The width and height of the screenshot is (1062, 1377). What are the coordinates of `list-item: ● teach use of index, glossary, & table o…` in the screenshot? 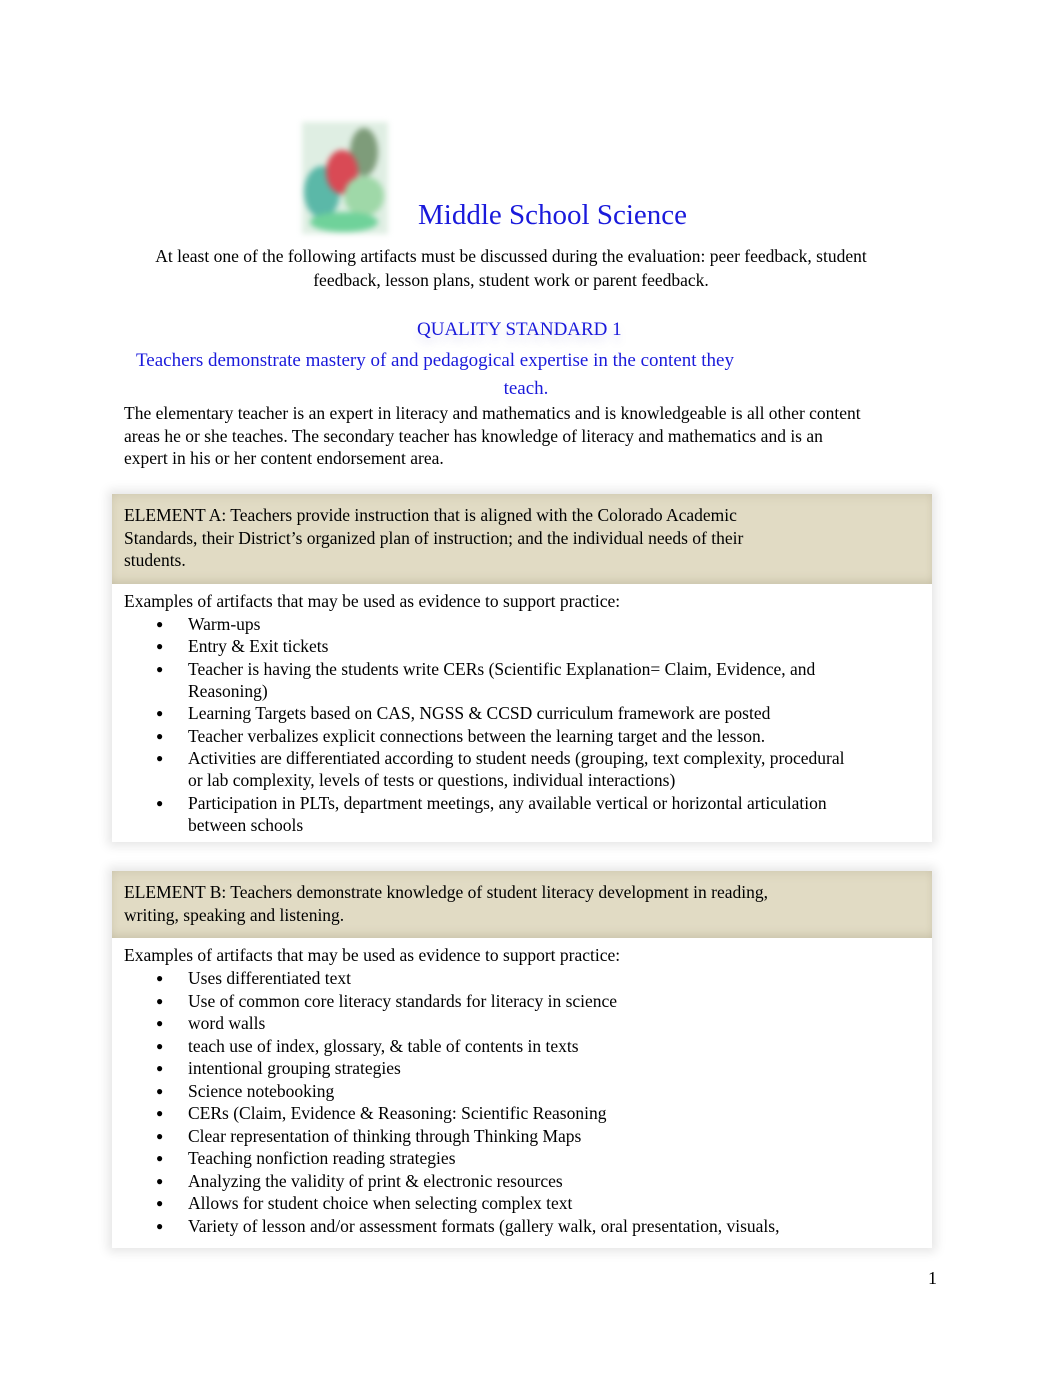 It's located at (367, 1045).